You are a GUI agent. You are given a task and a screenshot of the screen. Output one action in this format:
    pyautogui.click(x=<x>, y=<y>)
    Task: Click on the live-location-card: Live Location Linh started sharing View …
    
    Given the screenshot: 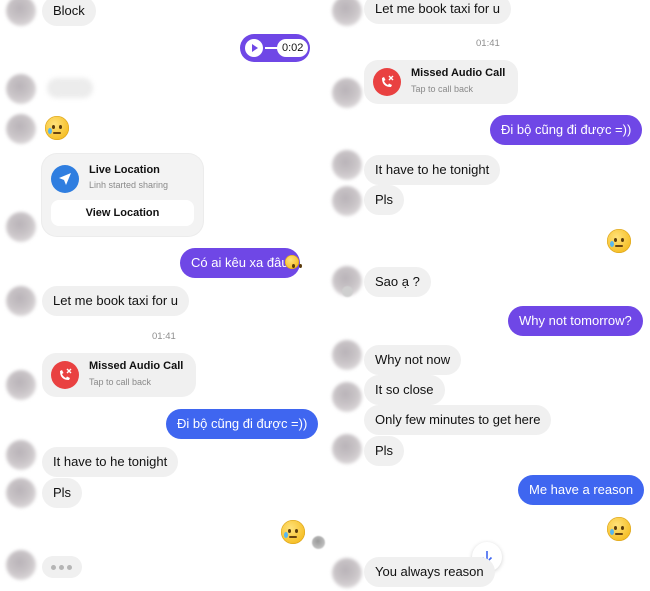 What is the action you would take?
    pyautogui.click(x=122, y=195)
    